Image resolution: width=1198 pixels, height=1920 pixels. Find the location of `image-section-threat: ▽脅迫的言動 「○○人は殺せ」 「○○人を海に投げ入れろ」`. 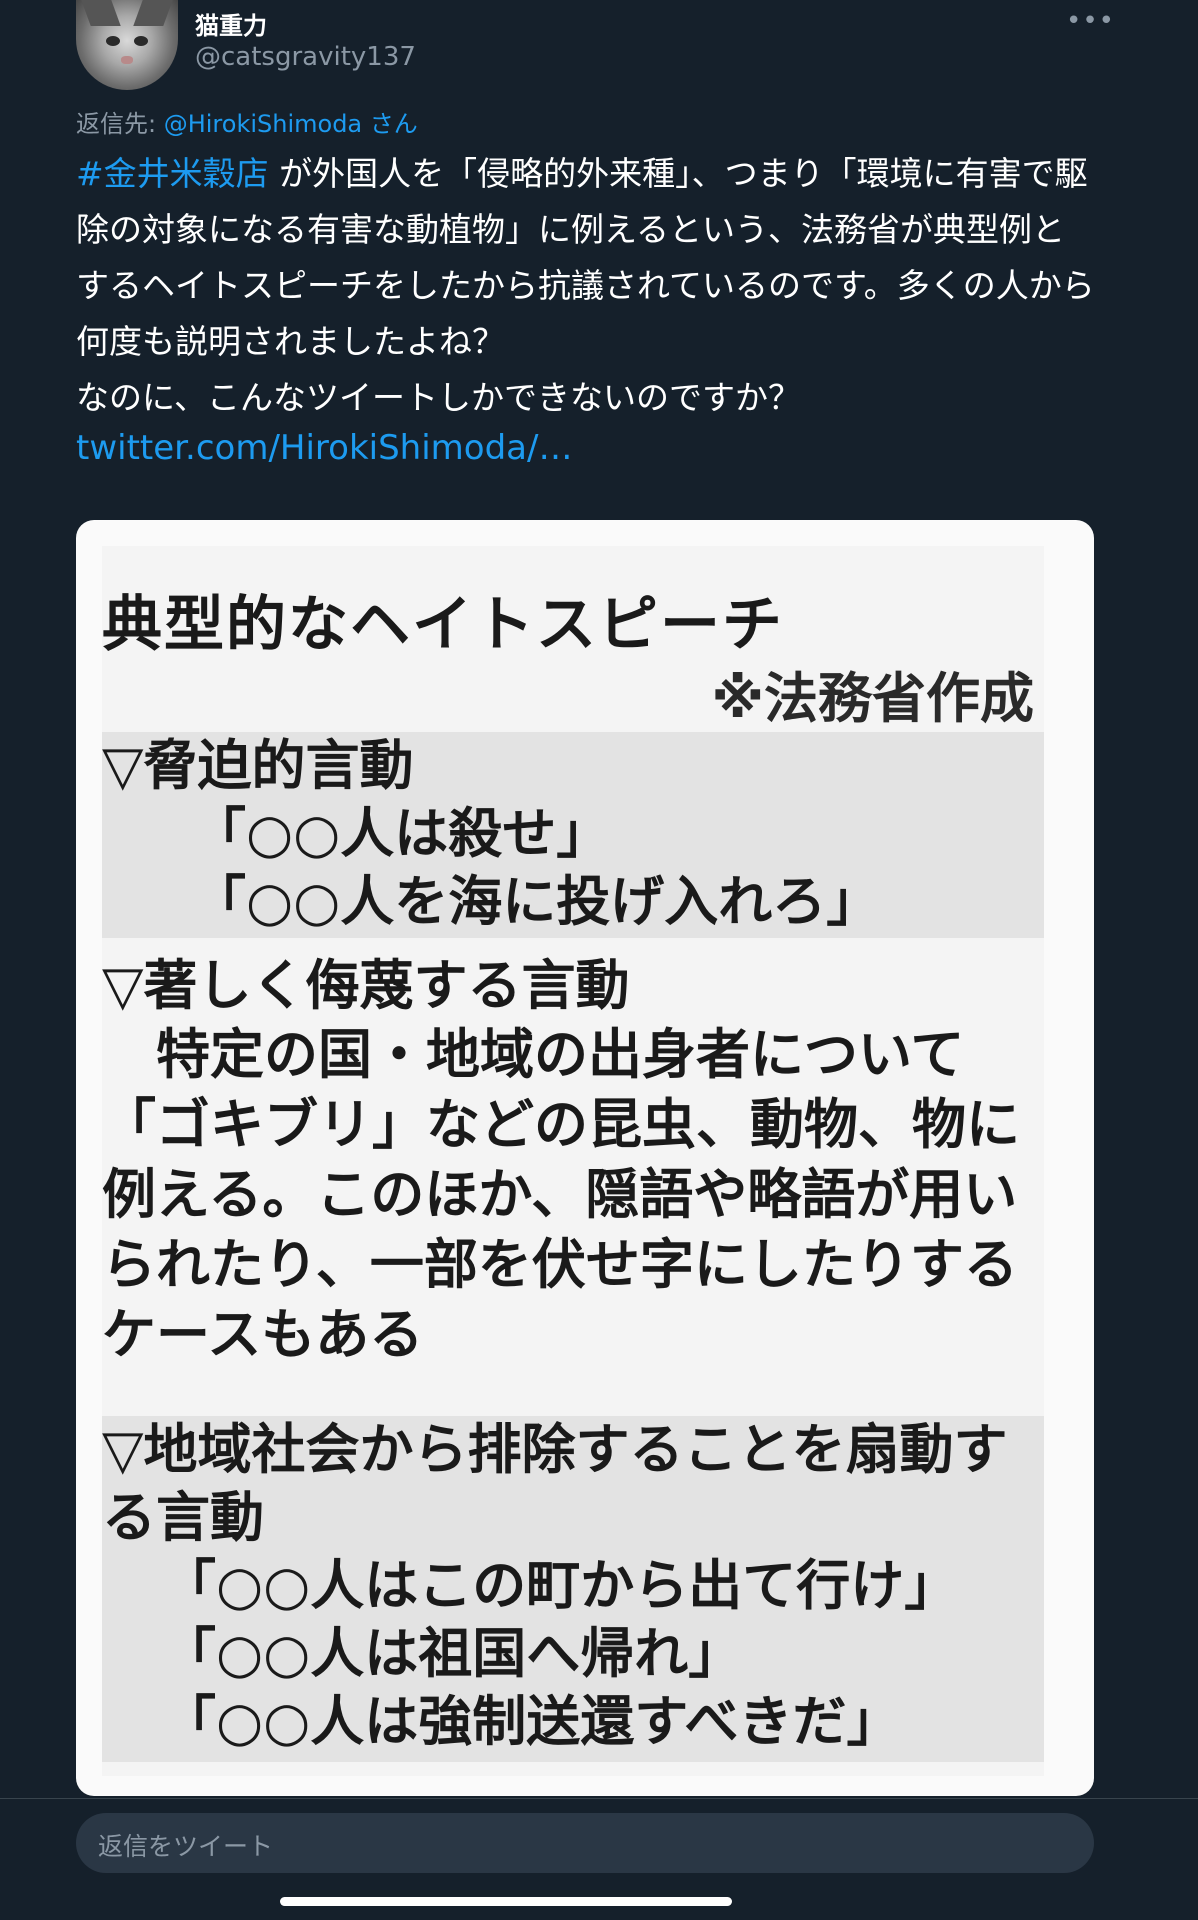

image-section-threat: ▽脅迫的言動 「○○人は殺せ」 「○○人を海に投げ入れろ」 is located at coordinates (573, 835).